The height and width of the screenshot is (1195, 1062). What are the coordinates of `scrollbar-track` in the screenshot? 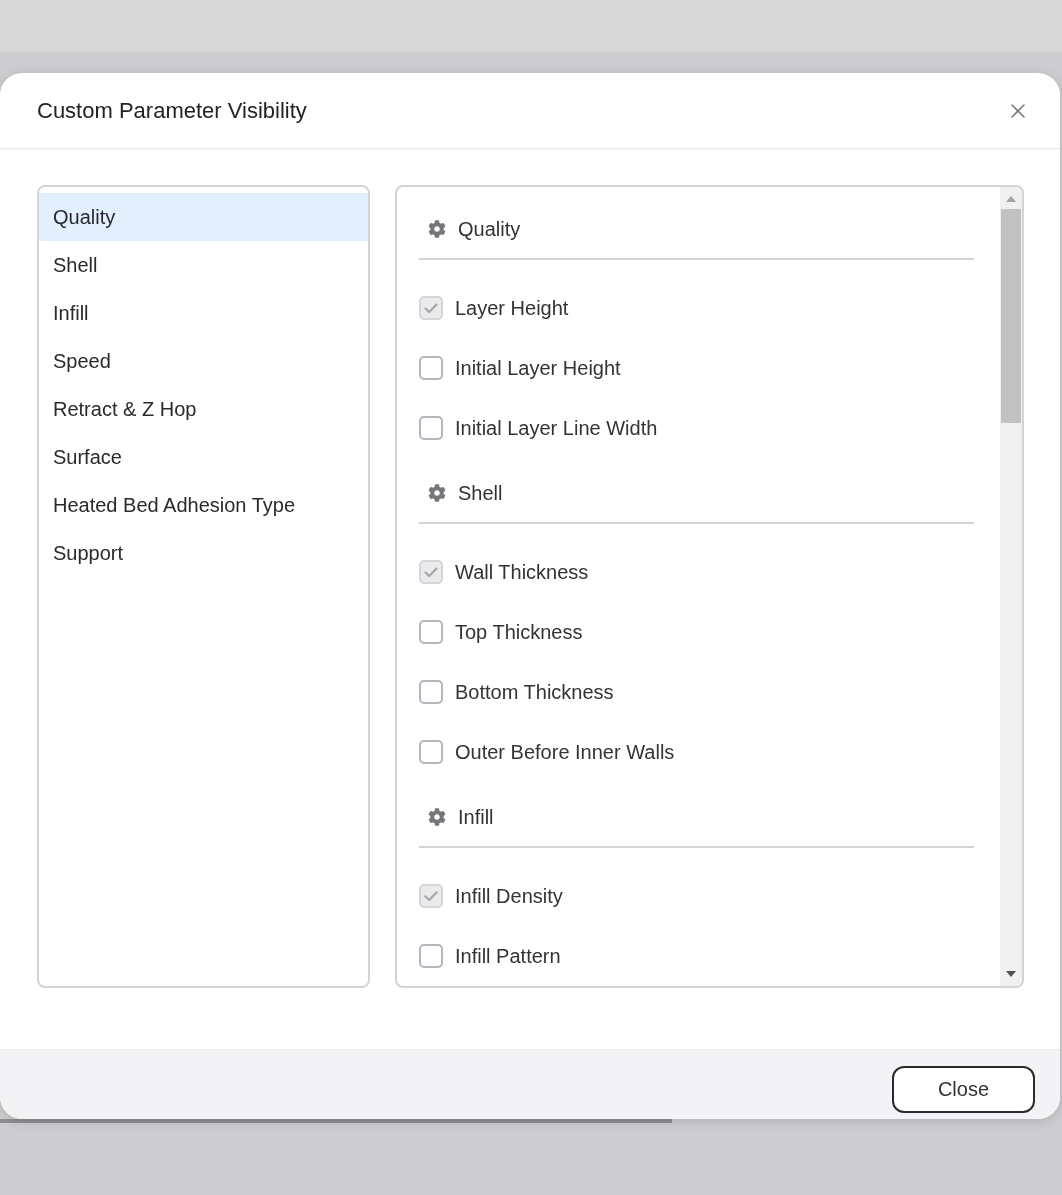 It's located at (1011, 586).